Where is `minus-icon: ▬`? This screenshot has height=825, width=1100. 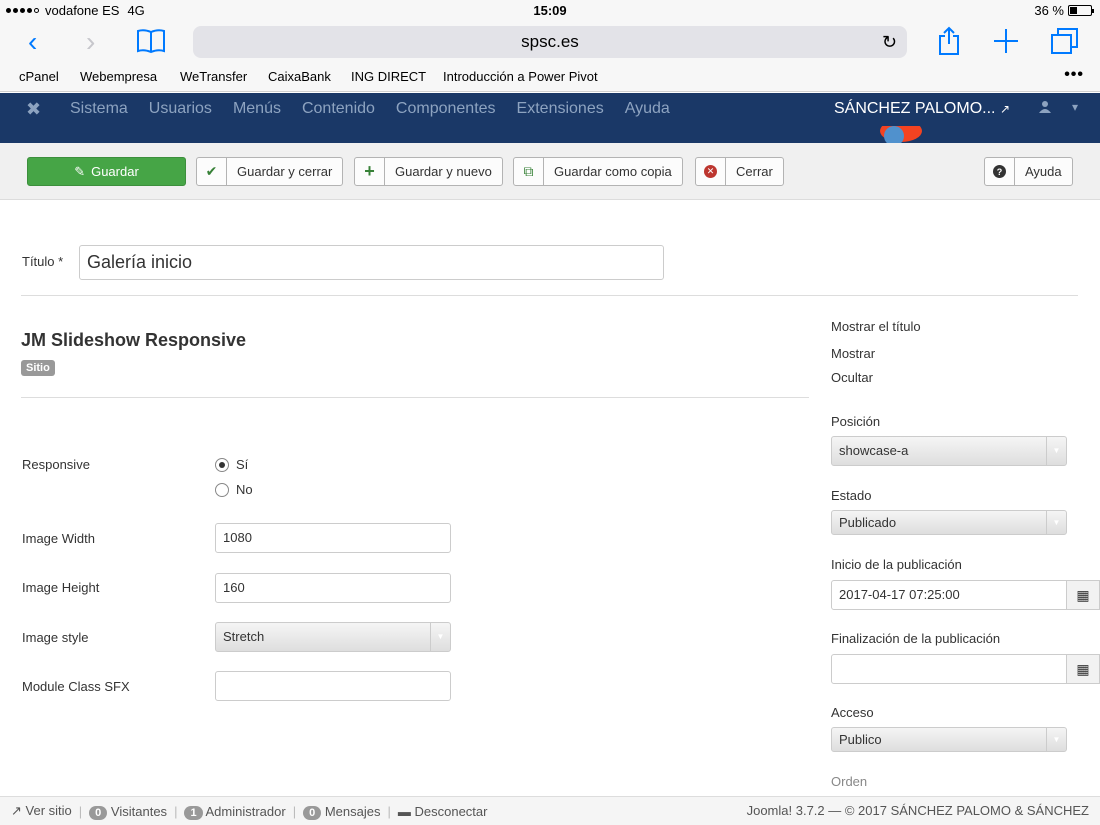
minus-icon: ▬ is located at coordinates (404, 811).